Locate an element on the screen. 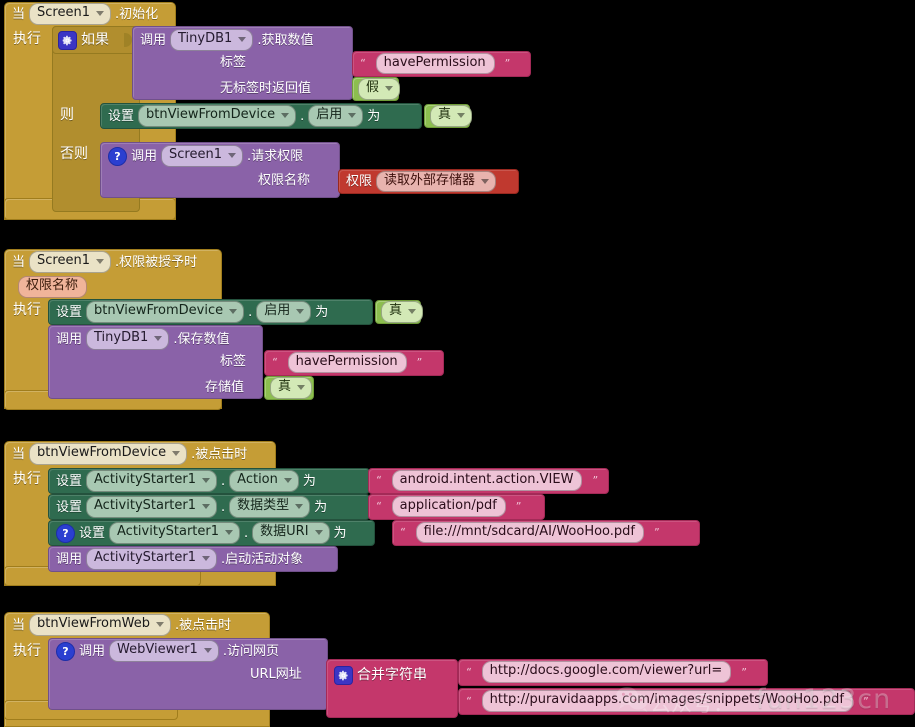 The height and width of the screenshot is (727, 915). text-value-field-2: havePermission is located at coordinates (347, 362).